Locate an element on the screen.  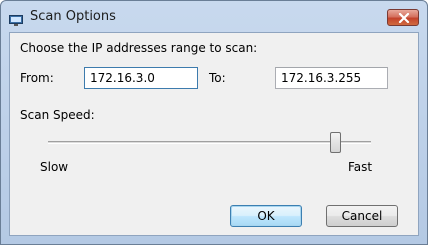
close-button is located at coordinates (403, 17).